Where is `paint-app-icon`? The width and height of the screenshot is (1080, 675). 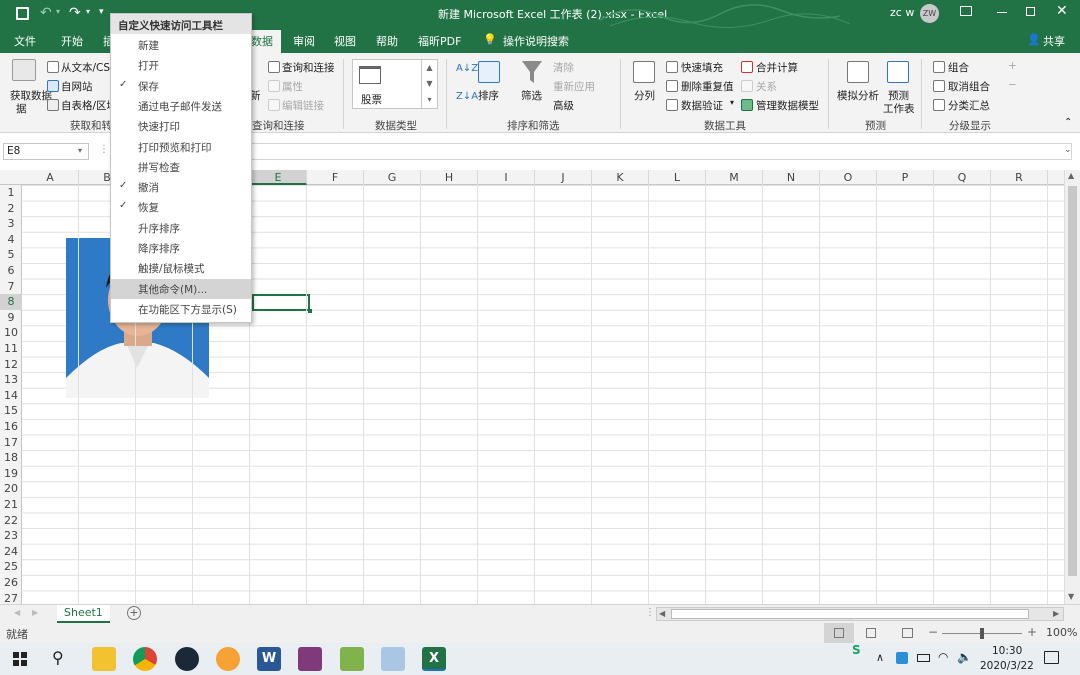 paint-app-icon is located at coordinates (352, 659).